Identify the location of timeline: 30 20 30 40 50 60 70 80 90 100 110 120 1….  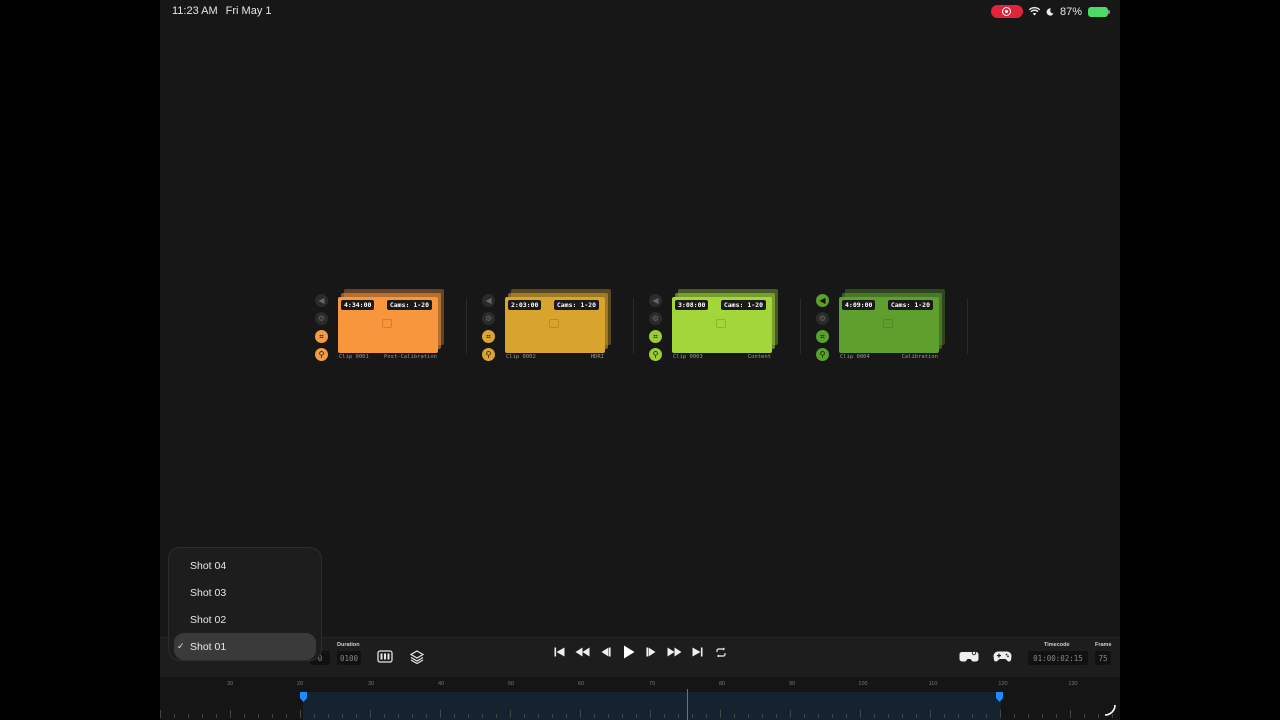
(640, 698).